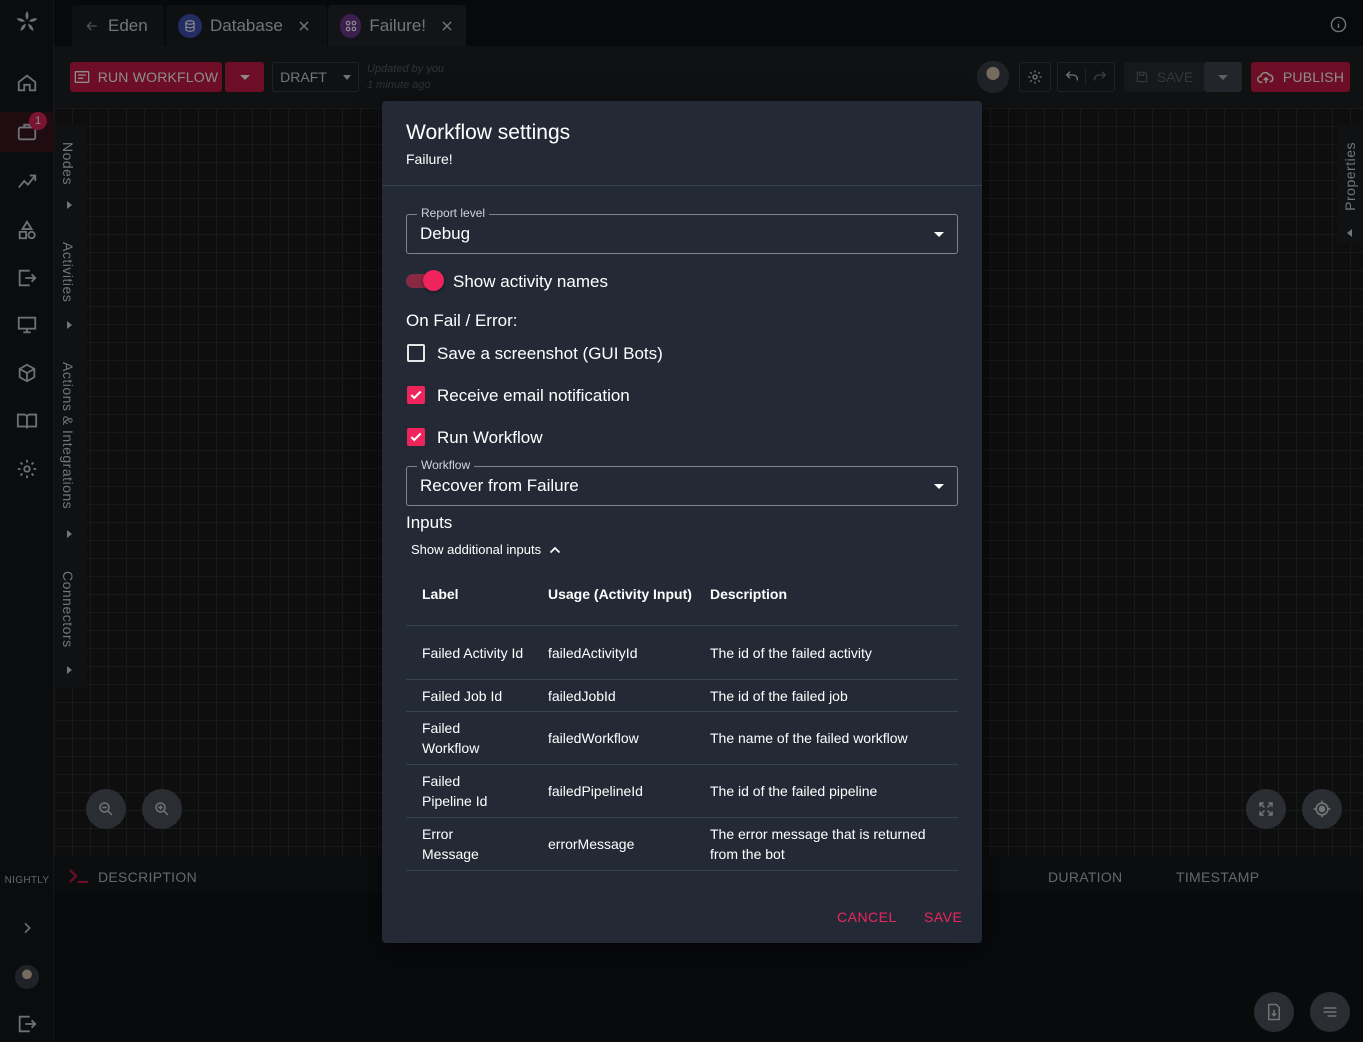 The width and height of the screenshot is (1363, 1042). I want to click on divider, so click(682, 185).